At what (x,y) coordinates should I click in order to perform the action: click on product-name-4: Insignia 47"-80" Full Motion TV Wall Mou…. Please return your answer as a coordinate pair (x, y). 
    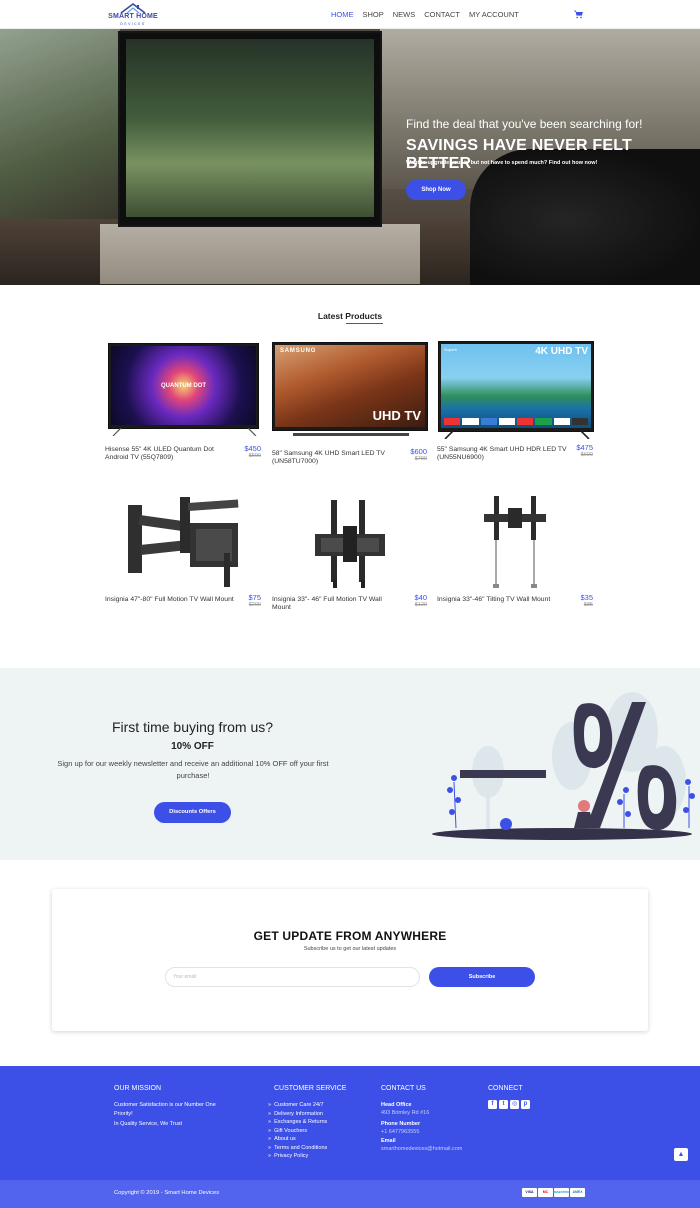
    Looking at the image, I should click on (170, 600).